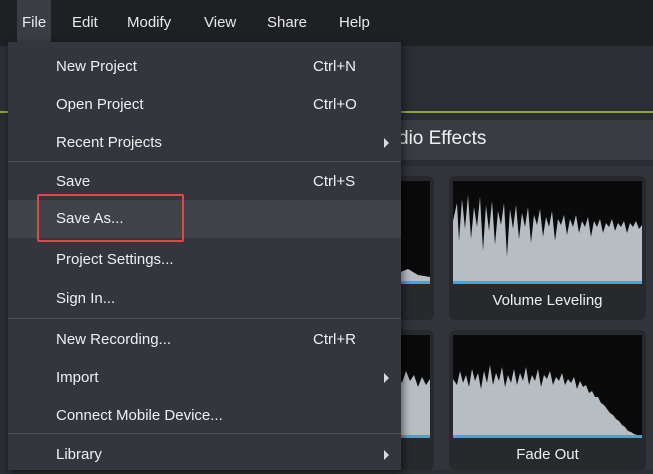 Image resolution: width=653 pixels, height=474 pixels. Describe the element at coordinates (204, 455) in the screenshot. I see `menu-item-library: Library` at that location.